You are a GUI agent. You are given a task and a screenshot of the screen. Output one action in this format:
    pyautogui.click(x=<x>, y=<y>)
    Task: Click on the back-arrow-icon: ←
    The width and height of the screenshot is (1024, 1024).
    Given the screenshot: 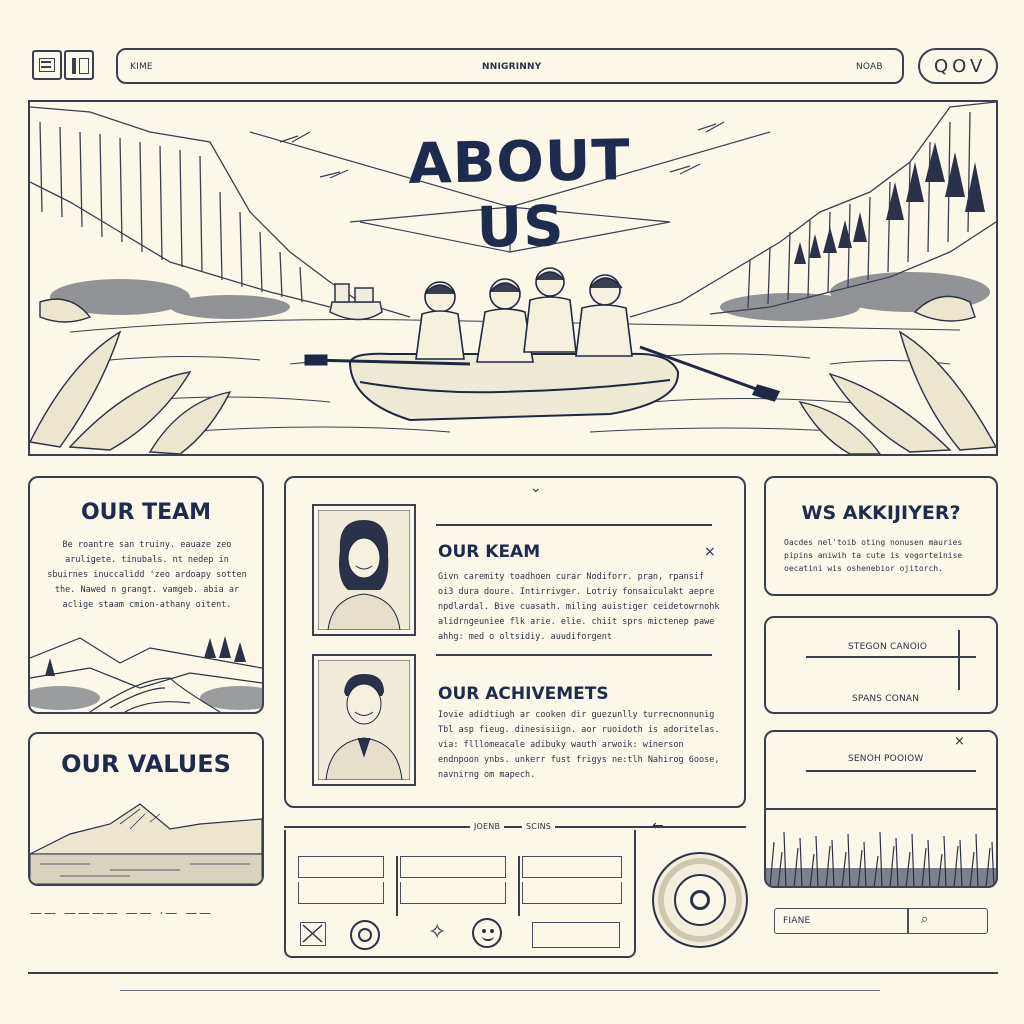 What is the action you would take?
    pyautogui.click(x=658, y=826)
    